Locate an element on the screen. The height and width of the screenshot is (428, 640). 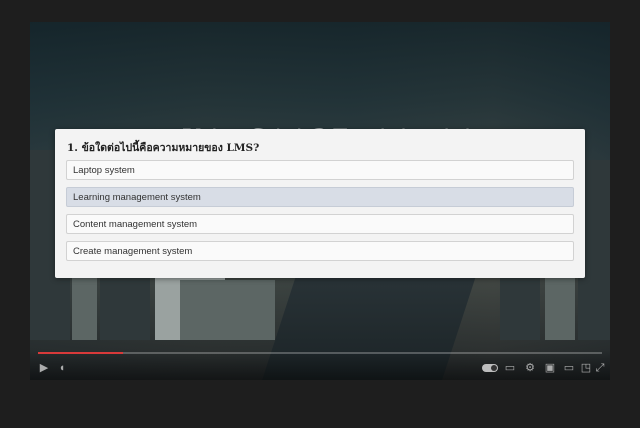
quiz-option: Content management system is located at coordinates (320, 224).